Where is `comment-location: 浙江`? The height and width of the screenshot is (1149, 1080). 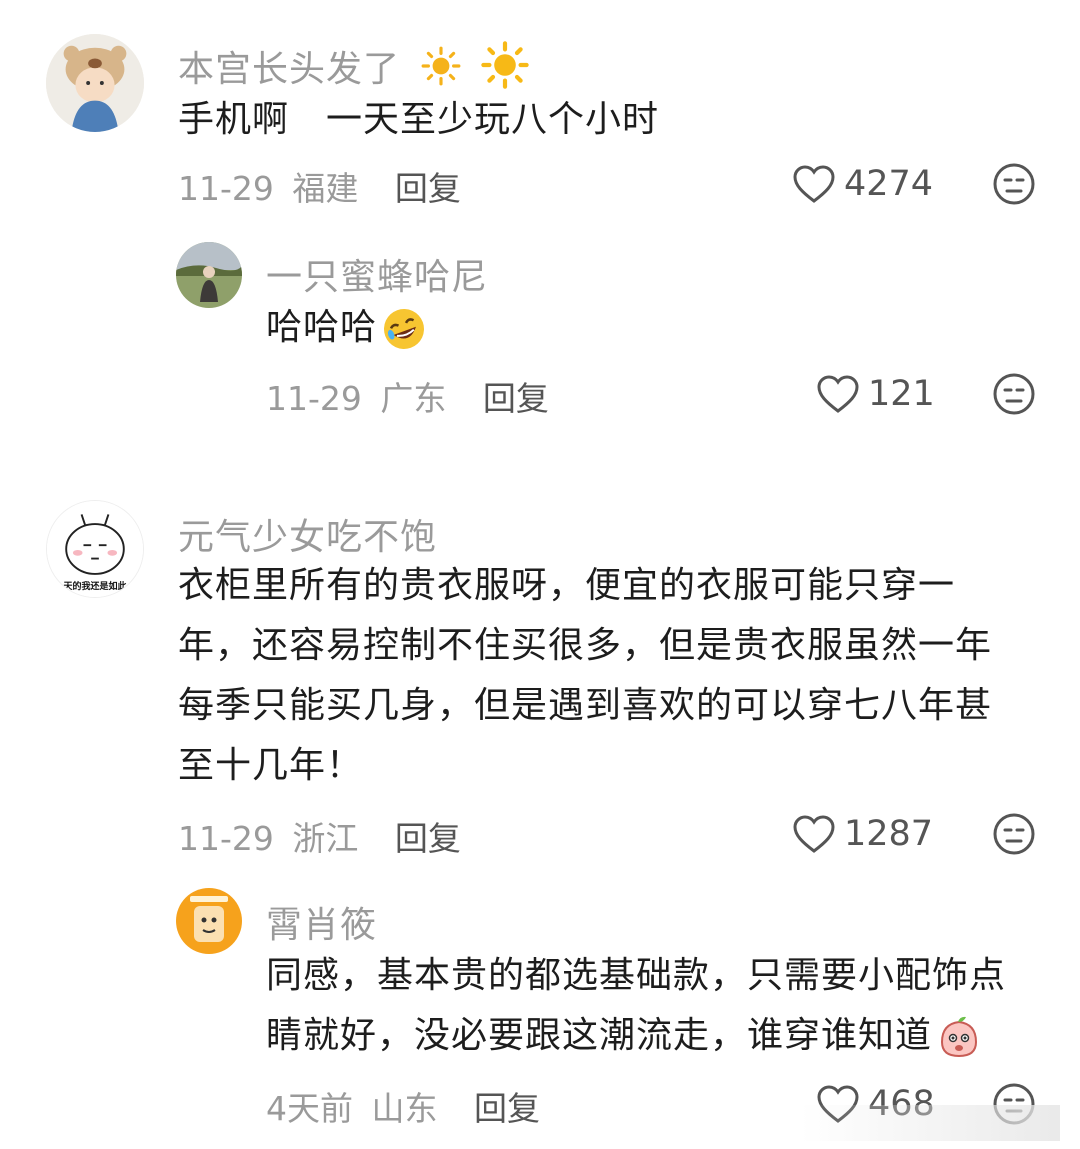 comment-location: 浙江 is located at coordinates (325, 838).